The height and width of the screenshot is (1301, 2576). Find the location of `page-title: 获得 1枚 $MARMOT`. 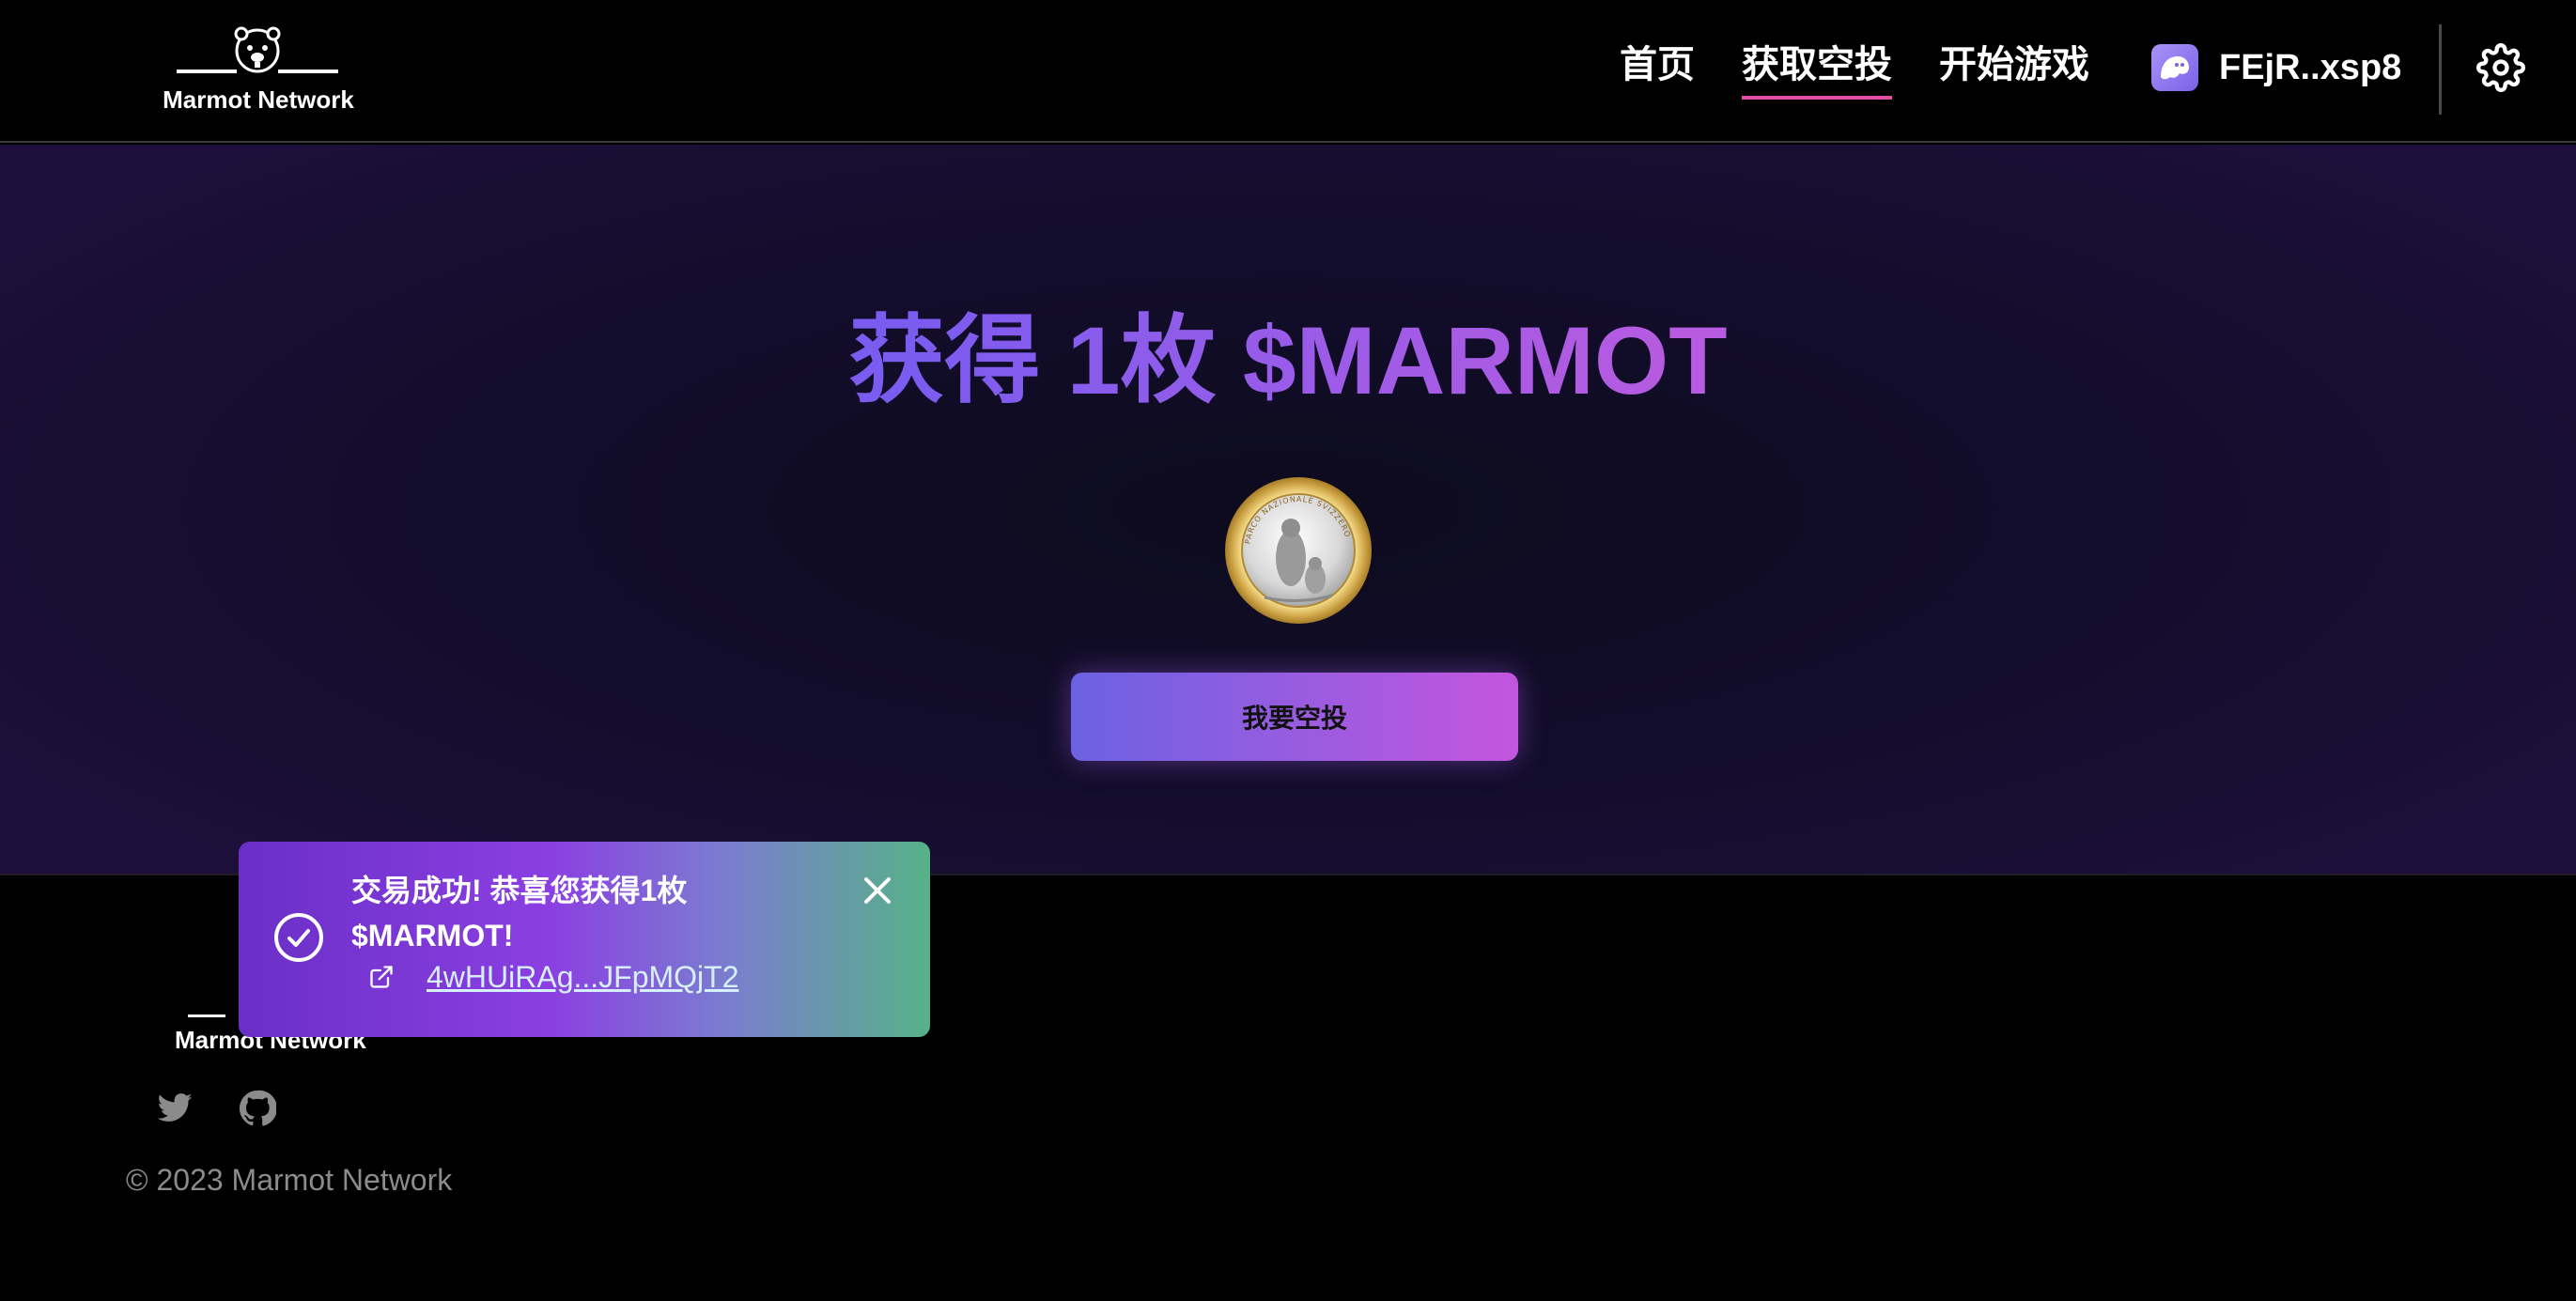

page-title: 获得 1枚 $MARMOT is located at coordinates (1288, 353).